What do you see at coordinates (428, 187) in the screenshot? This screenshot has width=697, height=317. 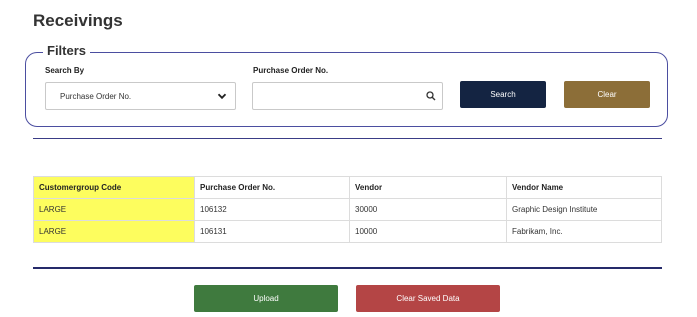 I see `column-header-vendor: Vendor` at bounding box center [428, 187].